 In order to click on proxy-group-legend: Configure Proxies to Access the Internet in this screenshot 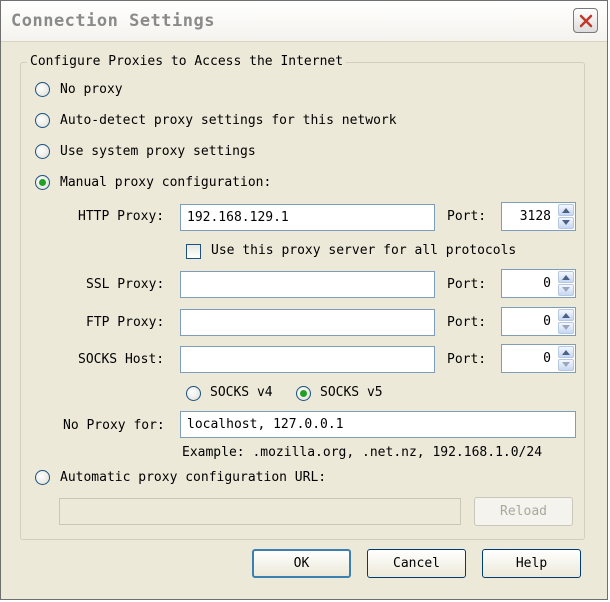, I will do `click(187, 61)`.